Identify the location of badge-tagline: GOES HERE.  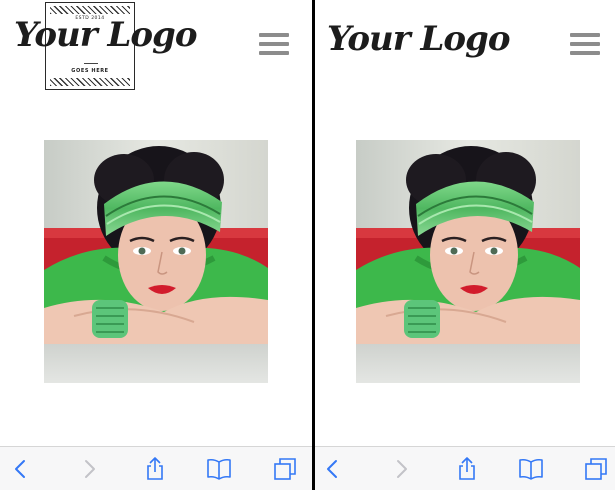
(90, 71).